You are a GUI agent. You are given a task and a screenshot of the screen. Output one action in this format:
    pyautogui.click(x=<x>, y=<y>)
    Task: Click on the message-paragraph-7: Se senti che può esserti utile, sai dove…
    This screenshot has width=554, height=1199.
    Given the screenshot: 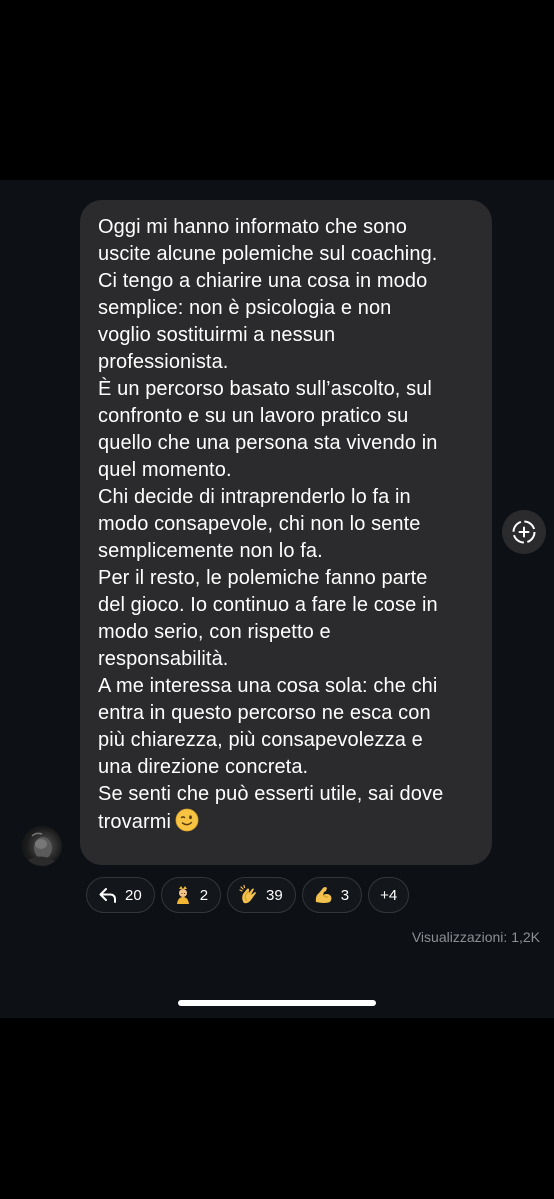 What is the action you would take?
    pyautogui.click(x=288, y=808)
    